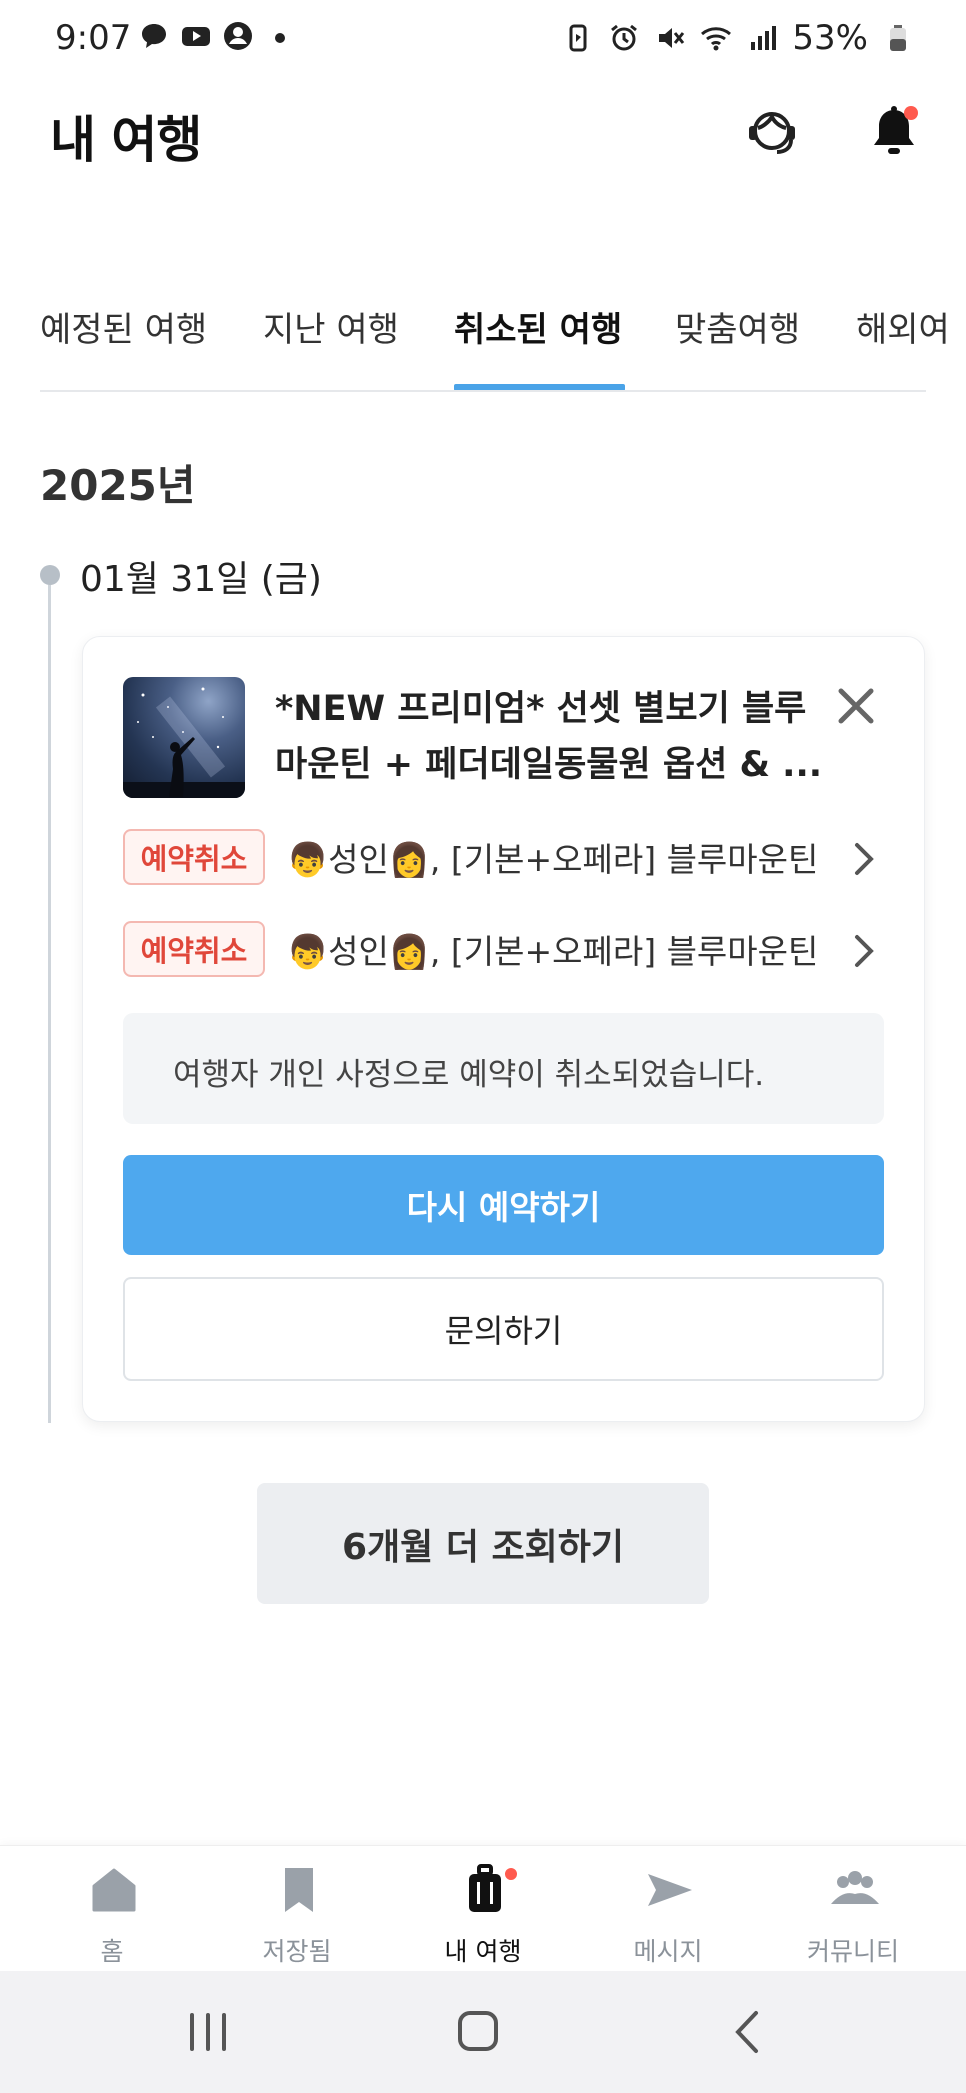  I want to click on timeline-line, so click(49, 1004).